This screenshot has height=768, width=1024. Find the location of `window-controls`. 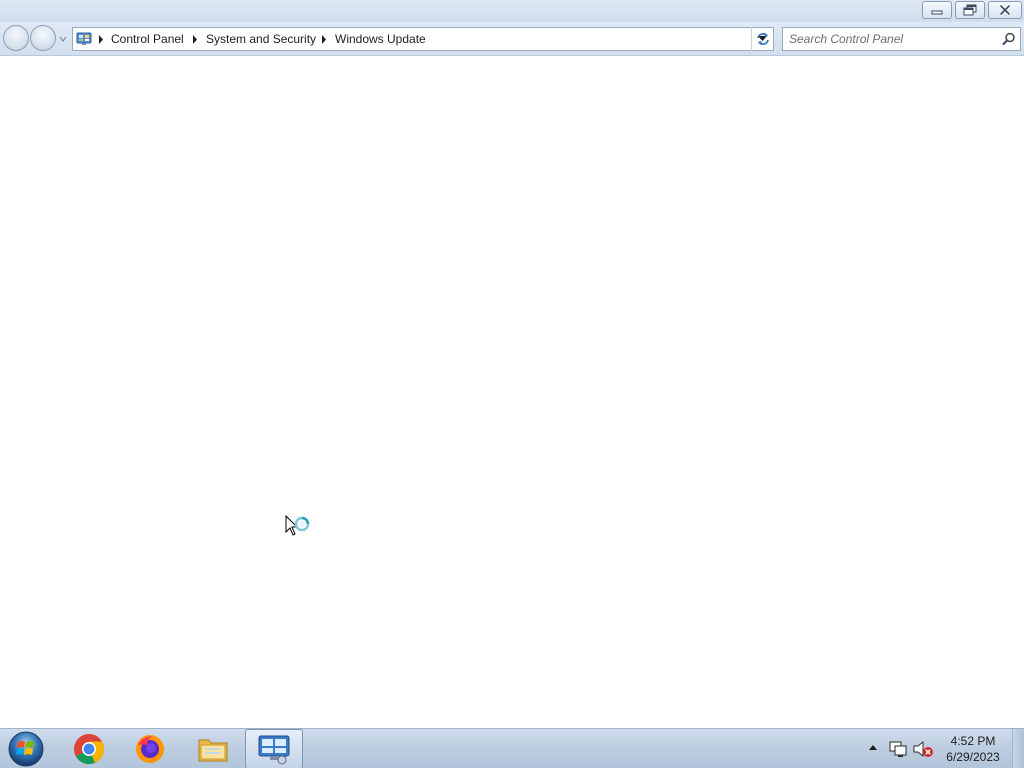

window-controls is located at coordinates (970, 10).